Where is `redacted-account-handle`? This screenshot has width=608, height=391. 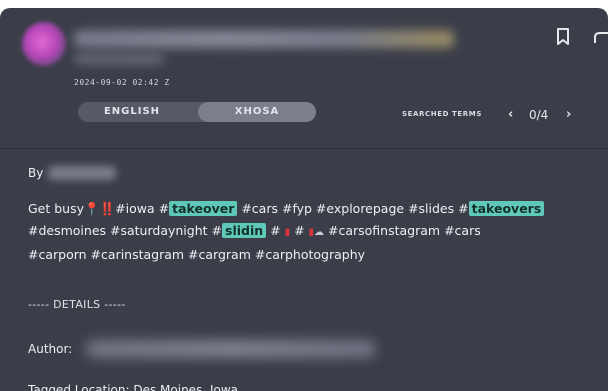 redacted-account-handle is located at coordinates (119, 59).